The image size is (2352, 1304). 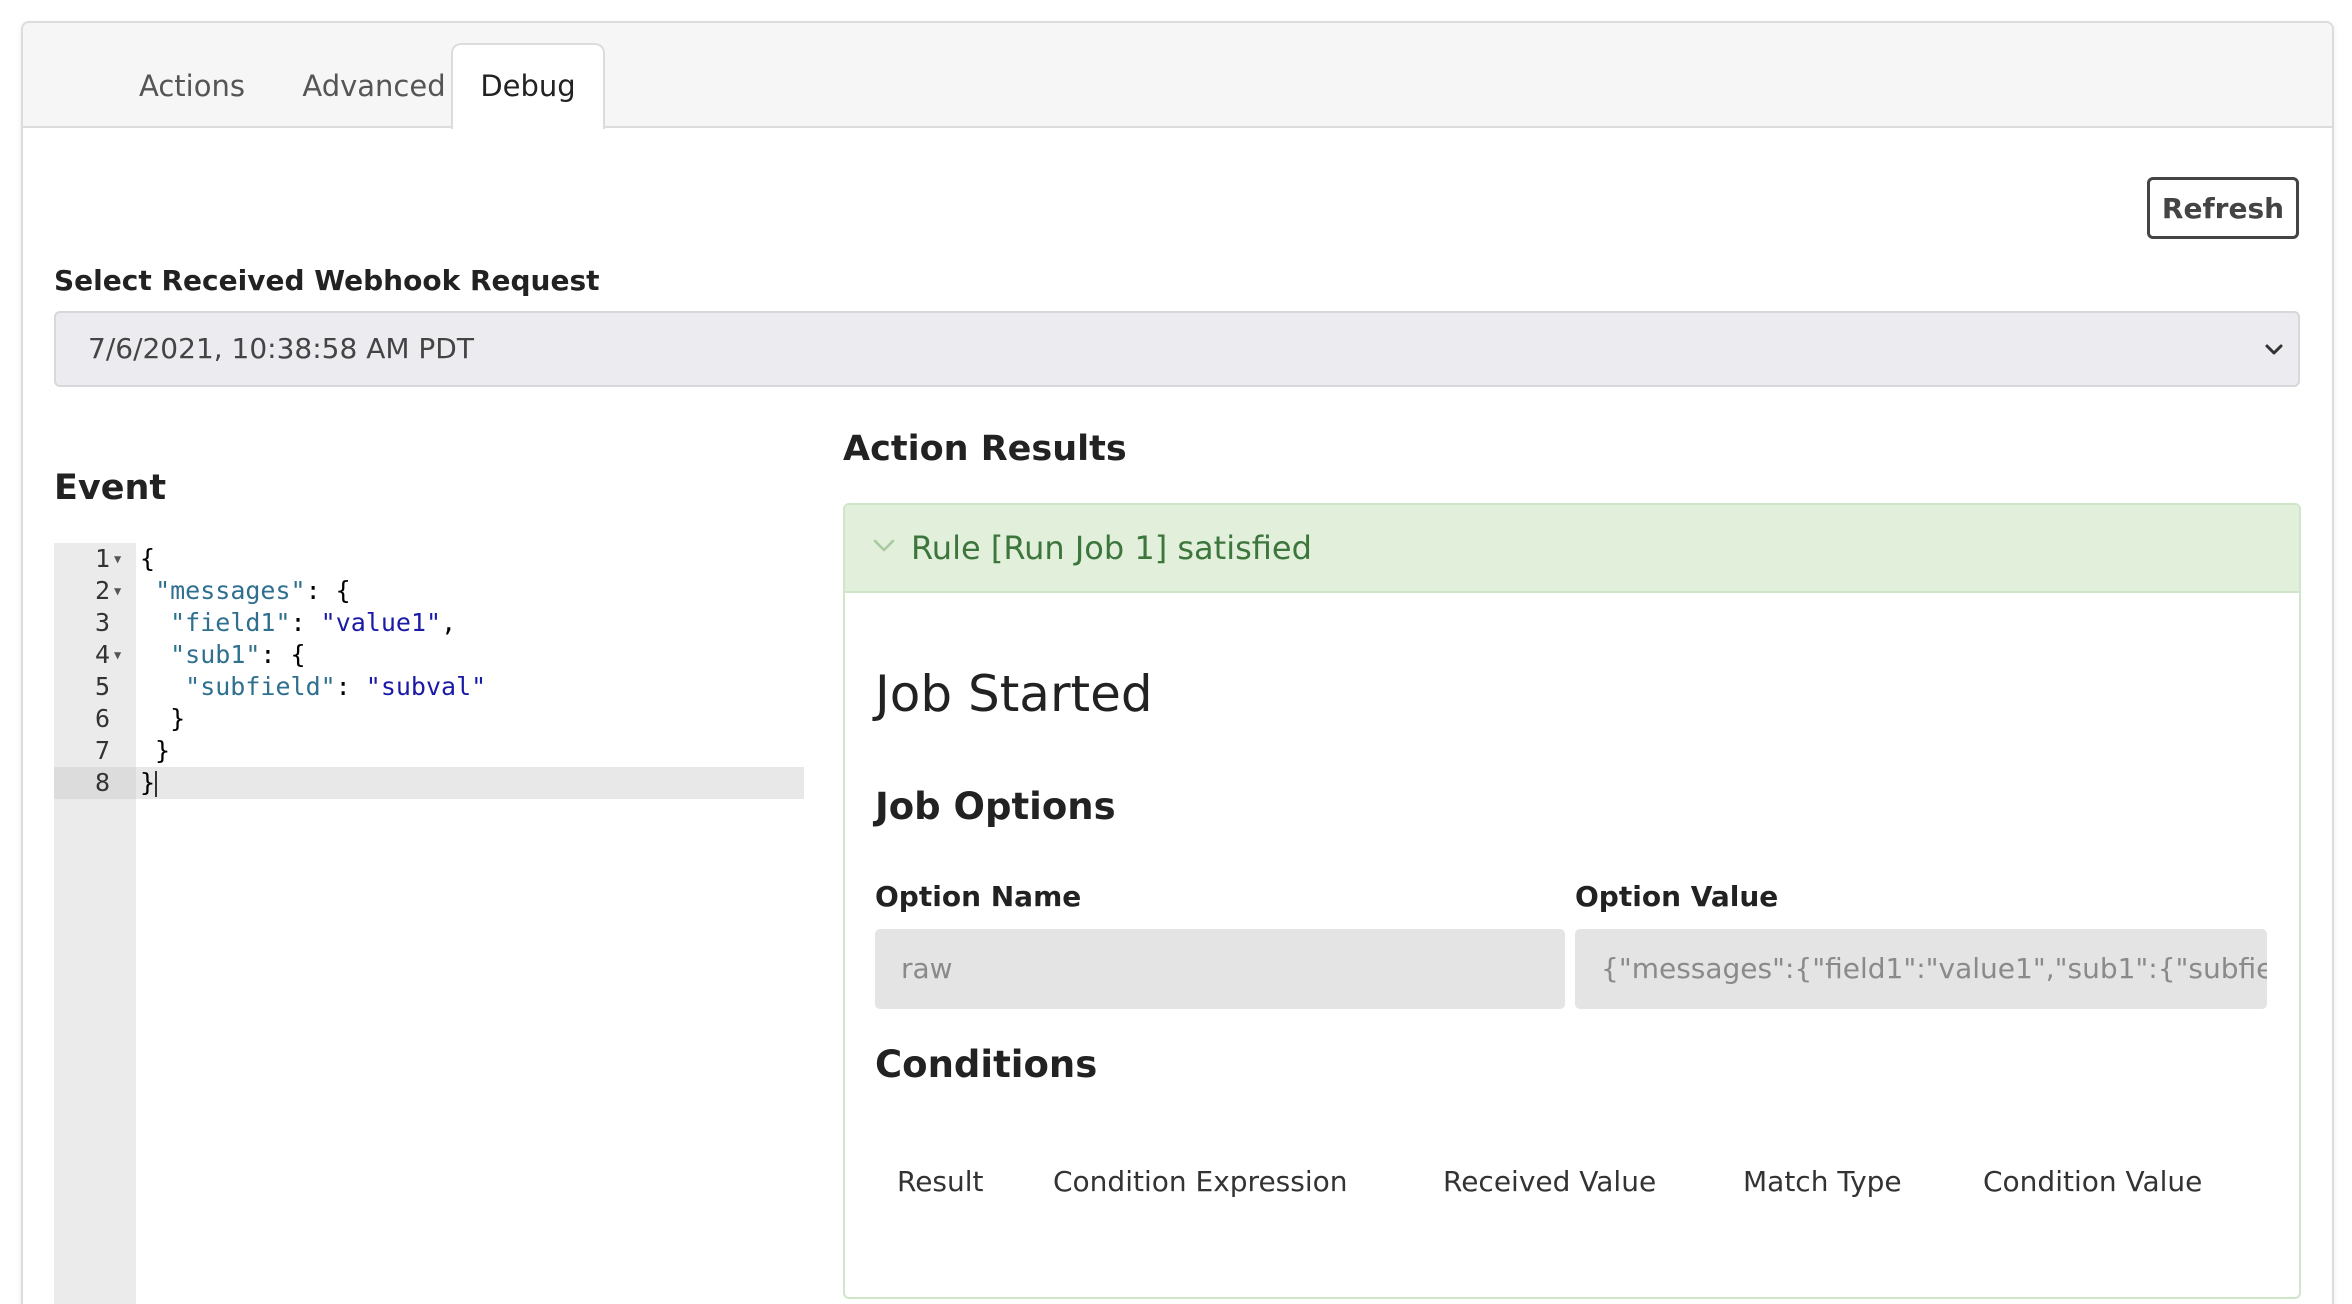 What do you see at coordinates (429, 687) in the screenshot?
I see `code-line: 5 "subfield": "subval"` at bounding box center [429, 687].